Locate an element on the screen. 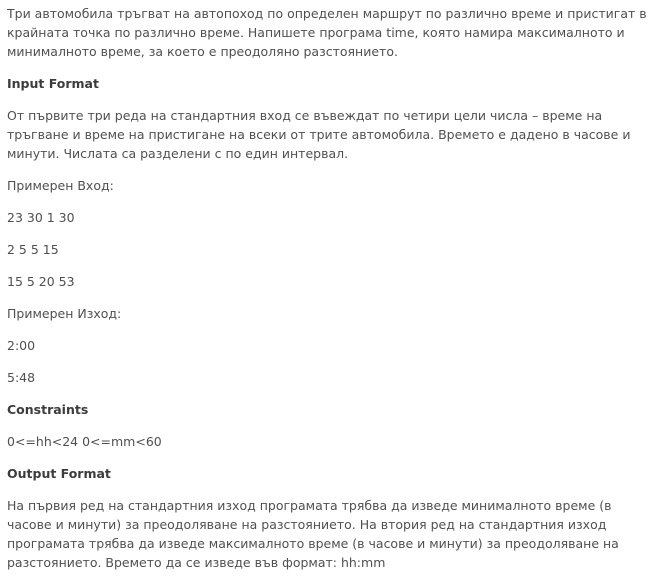 This screenshot has width=669, height=578. sample-input-line: 15 5 20 53 is located at coordinates (41, 281).